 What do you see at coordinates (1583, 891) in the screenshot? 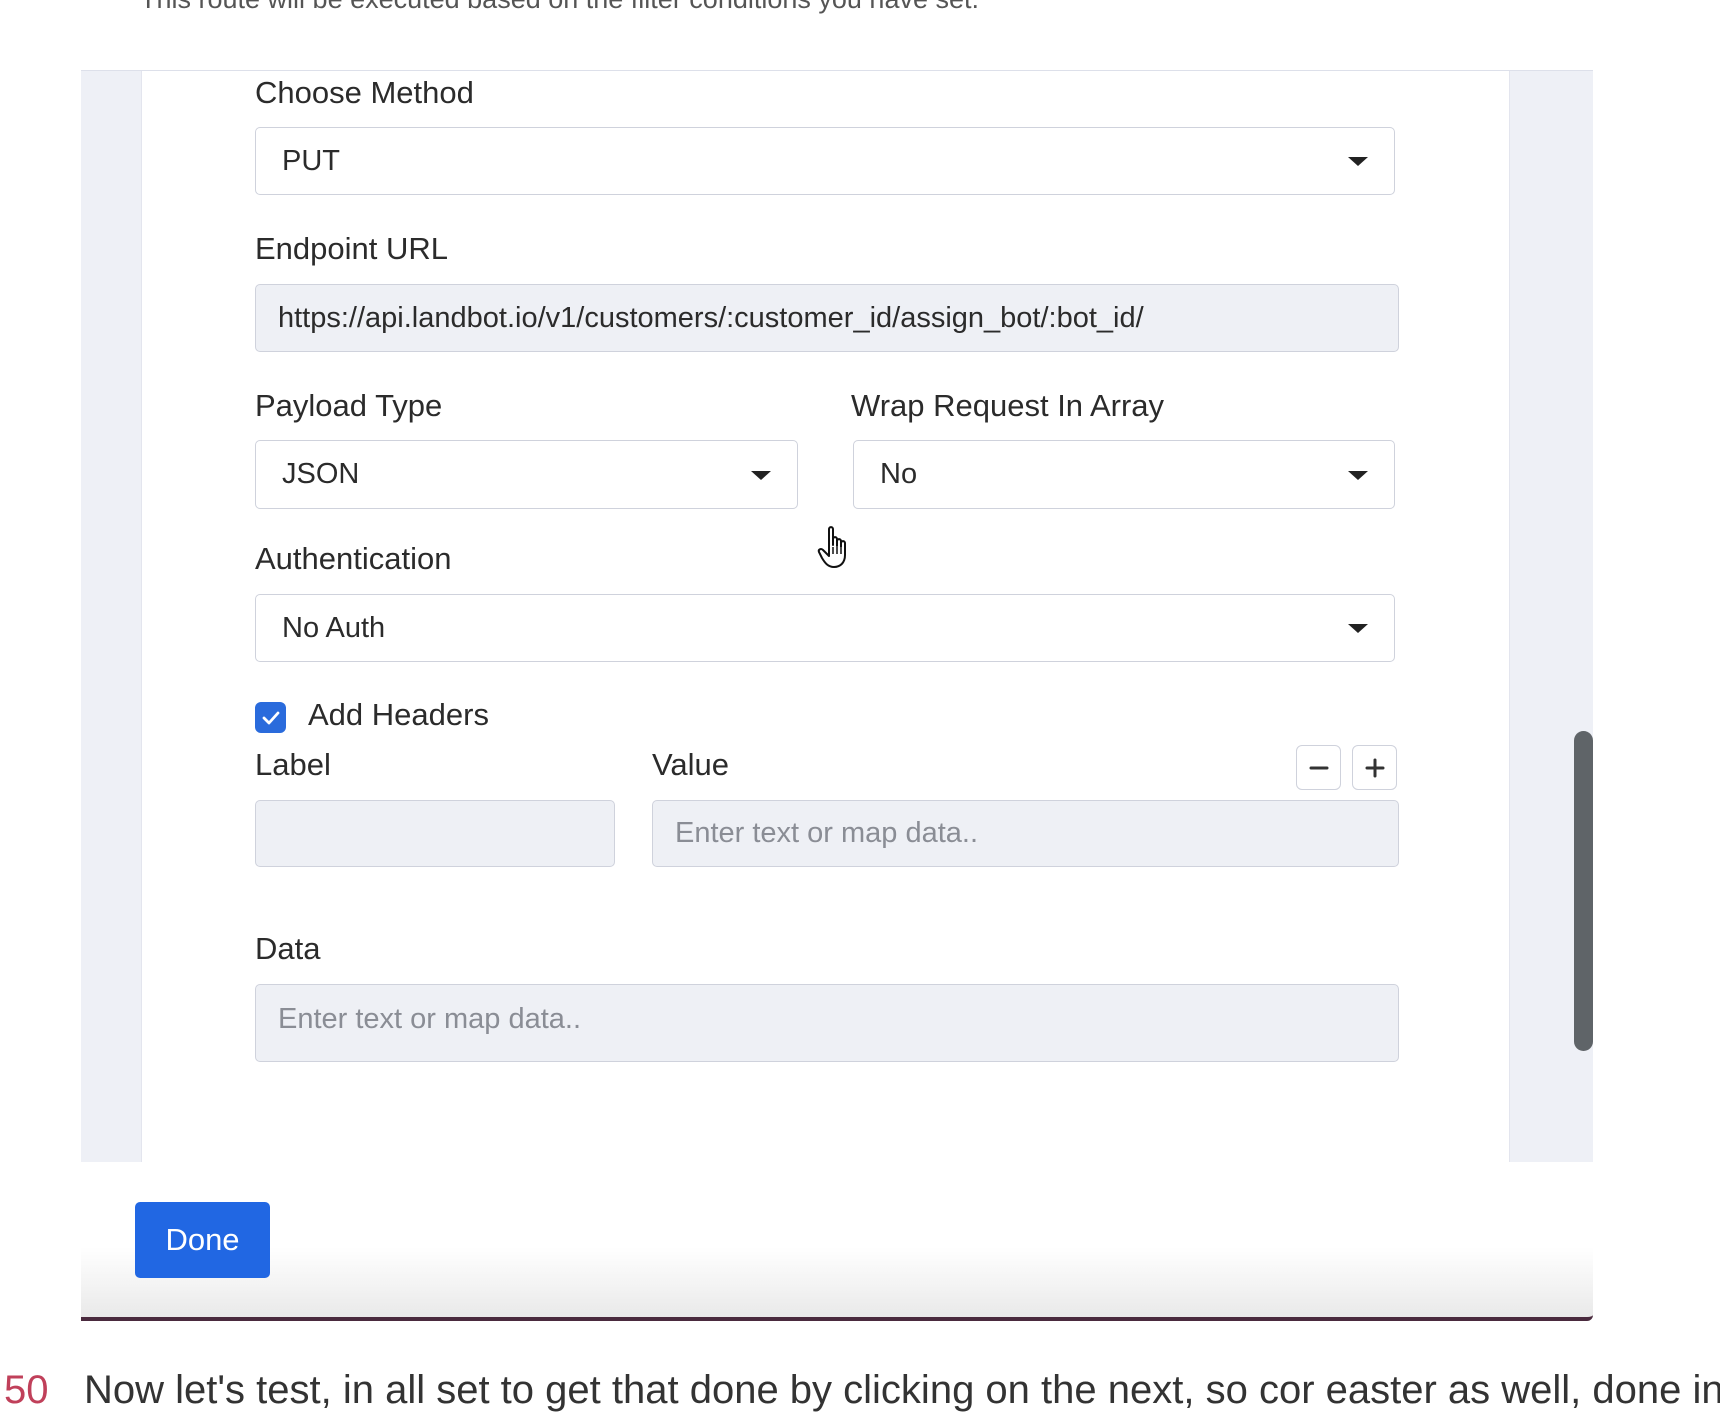
I see `scrollbar-thumb` at bounding box center [1583, 891].